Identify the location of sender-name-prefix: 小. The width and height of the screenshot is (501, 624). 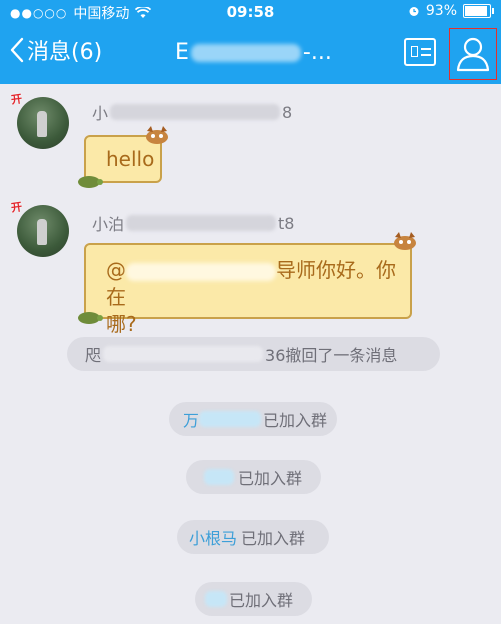
(100, 113).